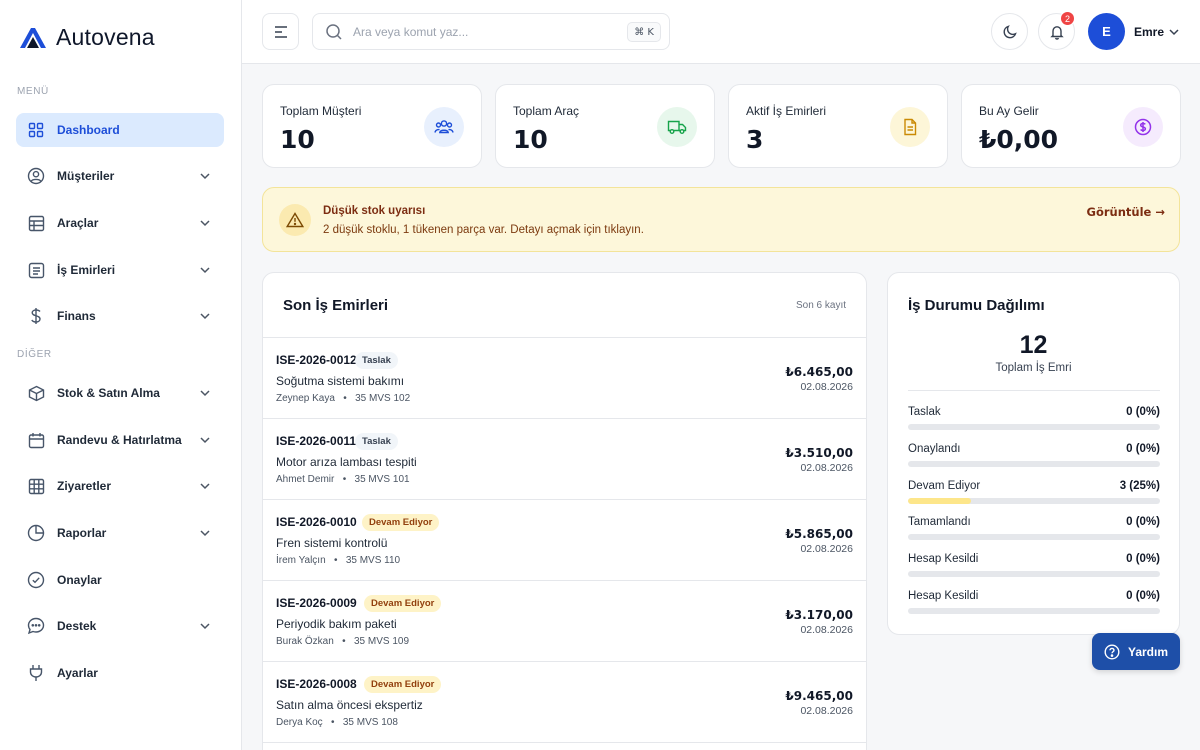 Image resolution: width=1200 pixels, height=750 pixels. Describe the element at coordinates (316, 441) in the screenshot. I see `order-code: ISE-2026-0011` at that location.